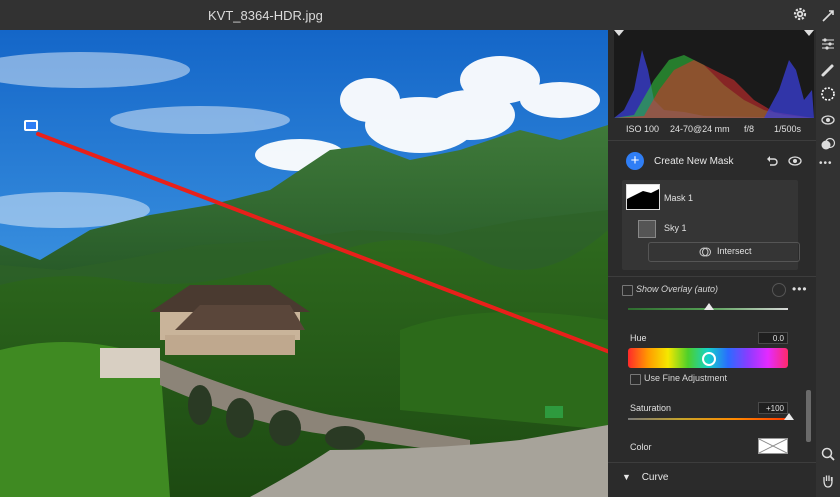  What do you see at coordinates (828, 94) in the screenshot?
I see `mask-icon` at bounding box center [828, 94].